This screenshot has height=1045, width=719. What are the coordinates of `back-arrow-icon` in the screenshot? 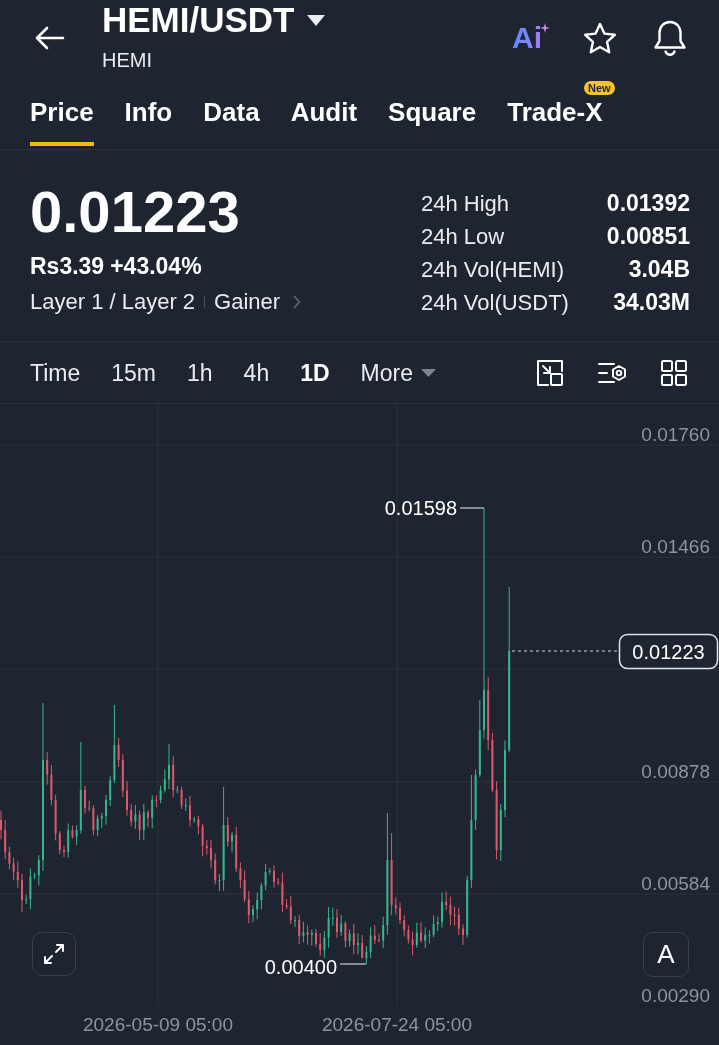 It's located at (50, 38).